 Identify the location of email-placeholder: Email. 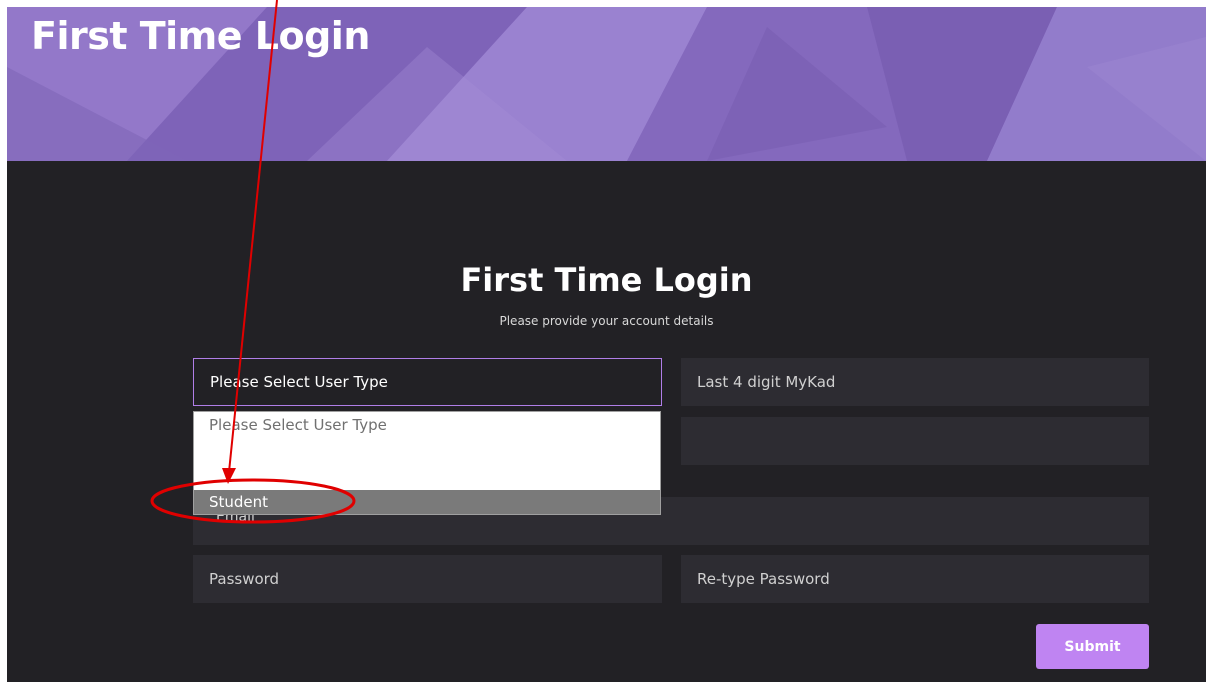
(235, 520).